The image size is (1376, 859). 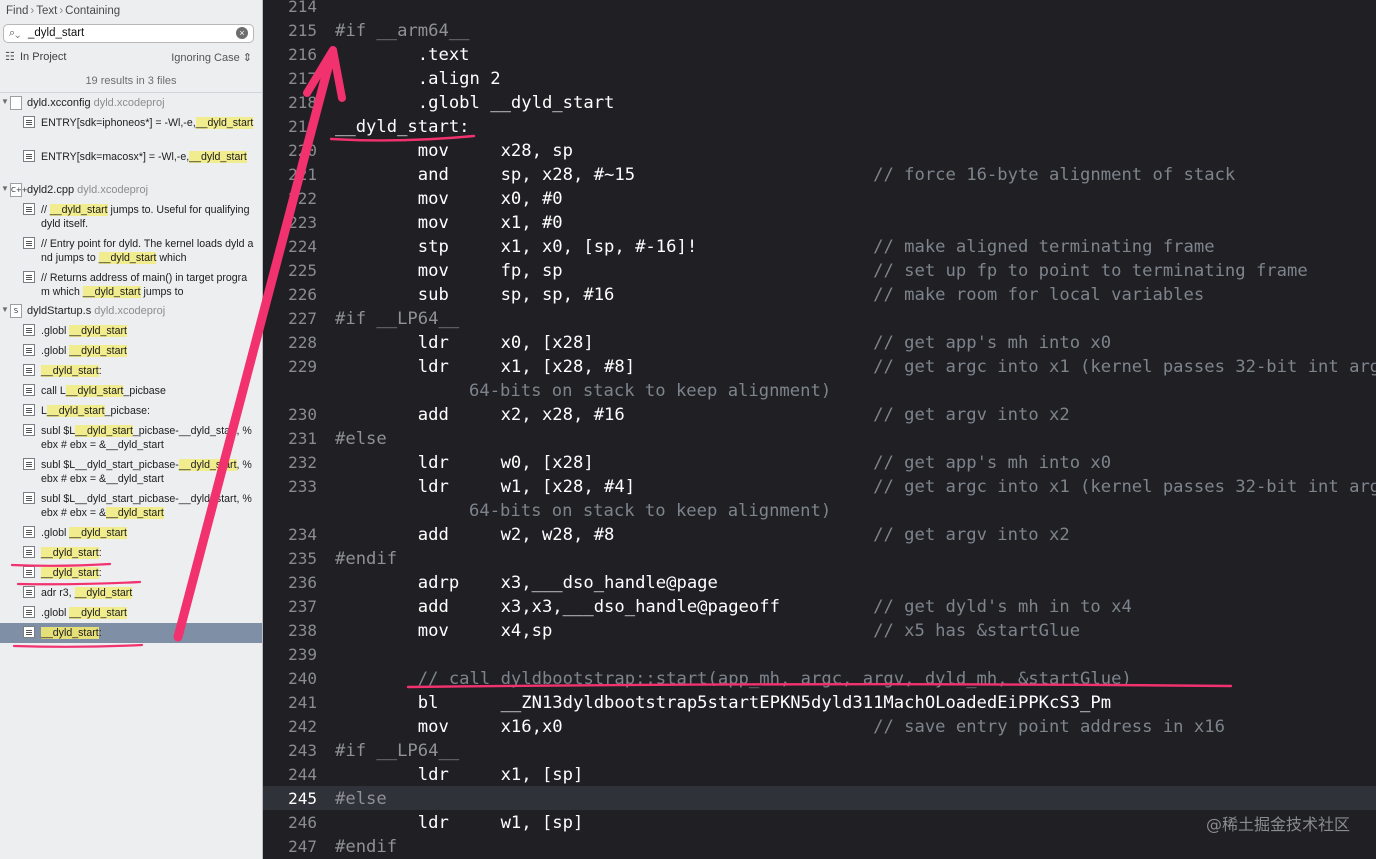 What do you see at coordinates (819, 78) in the screenshot?
I see `code-line: 217 .align 2` at bounding box center [819, 78].